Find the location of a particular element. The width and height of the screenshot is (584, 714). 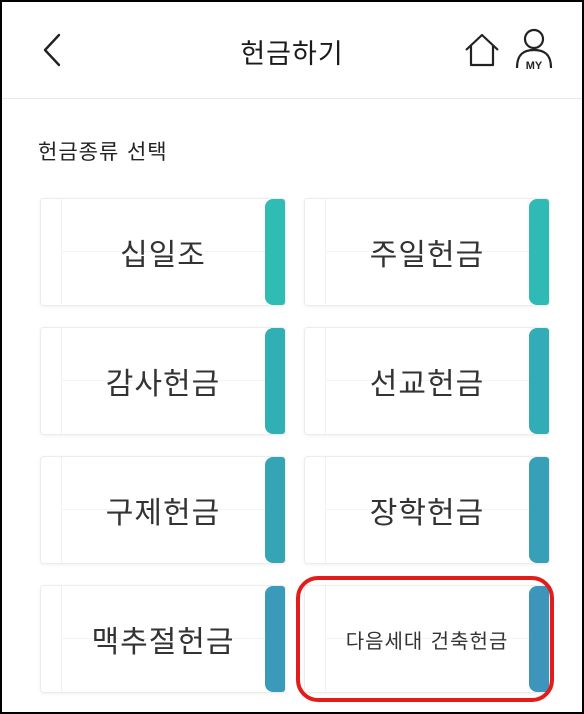

offering-label: 선교헌금 is located at coordinates (427, 384).